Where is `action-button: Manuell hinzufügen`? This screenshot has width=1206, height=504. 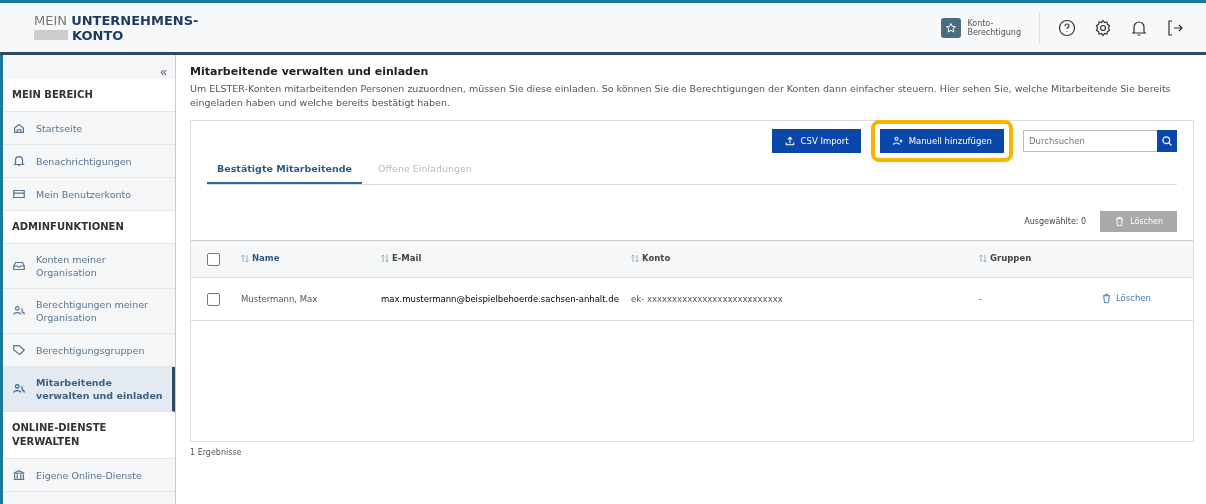
action-button: Manuell hinzufügen is located at coordinates (941, 141).